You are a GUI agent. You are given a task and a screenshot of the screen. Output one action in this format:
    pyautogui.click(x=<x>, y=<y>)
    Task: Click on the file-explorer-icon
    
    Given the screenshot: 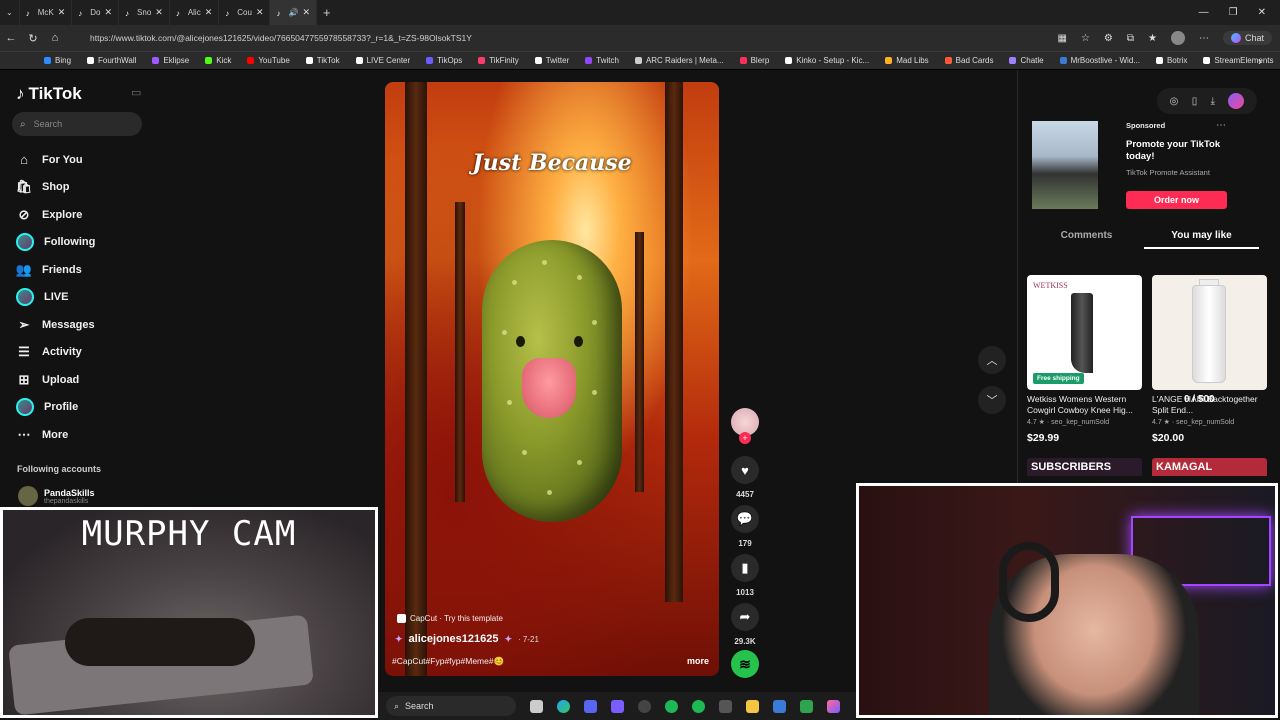 What is the action you would take?
    pyautogui.click(x=752, y=706)
    